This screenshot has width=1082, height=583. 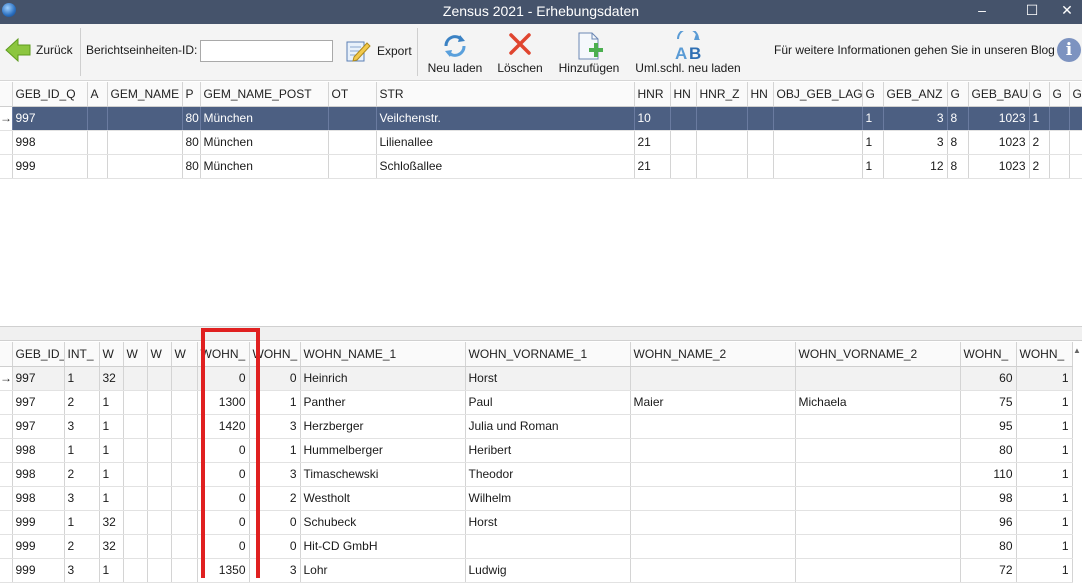 I want to click on table-row: 997 3 1 1420 3 Herzberger Julia und Roman 95 1, so click(x=536, y=426).